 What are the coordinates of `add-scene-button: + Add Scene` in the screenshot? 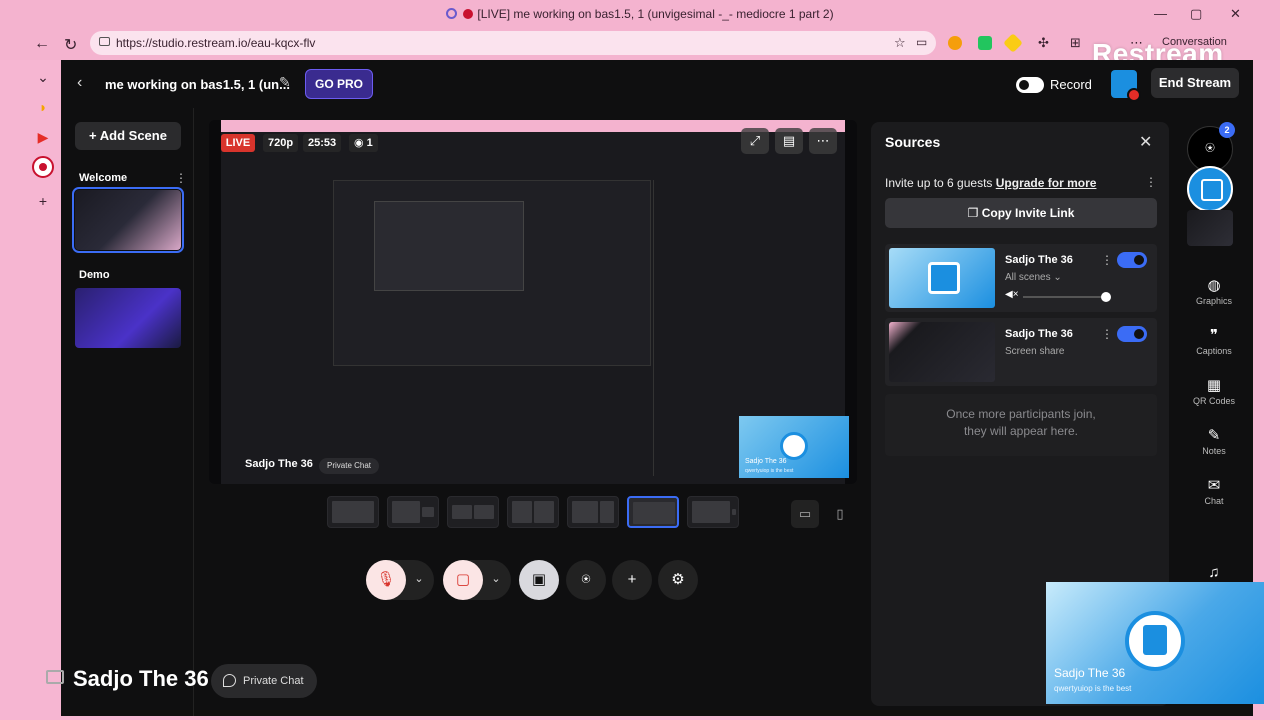 It's located at (128, 136).